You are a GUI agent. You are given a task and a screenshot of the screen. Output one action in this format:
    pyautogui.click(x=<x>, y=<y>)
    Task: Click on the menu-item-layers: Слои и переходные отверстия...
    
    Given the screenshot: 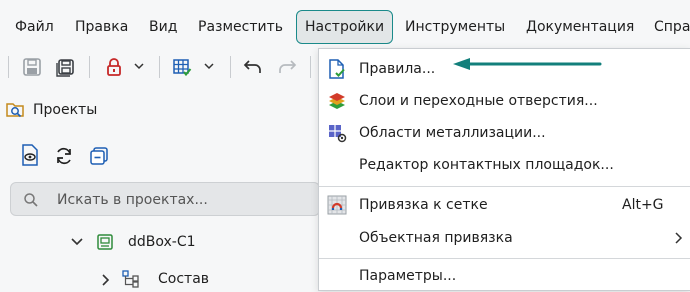 What is the action you would take?
    pyautogui.click(x=504, y=101)
    